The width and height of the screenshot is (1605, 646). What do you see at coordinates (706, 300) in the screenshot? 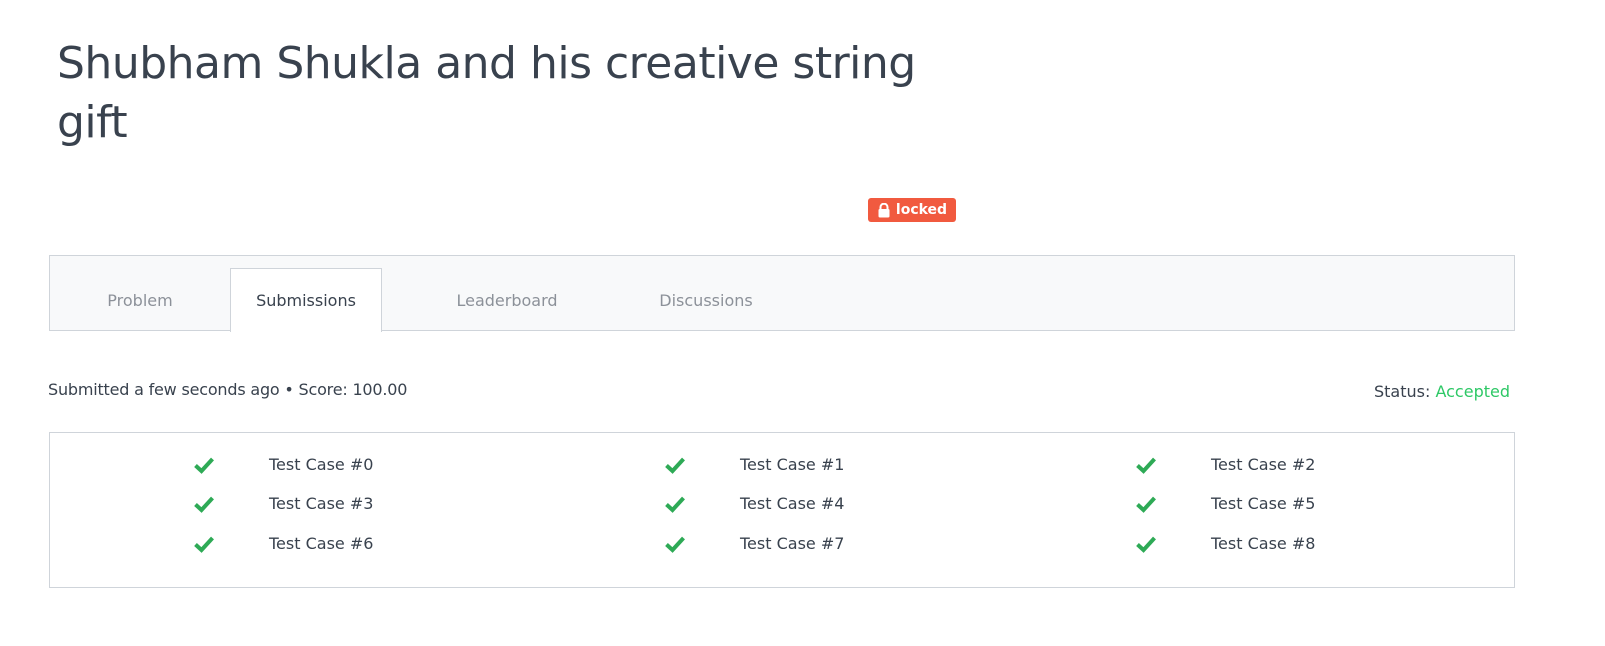
I see `tab-discussions: Discussions` at bounding box center [706, 300].